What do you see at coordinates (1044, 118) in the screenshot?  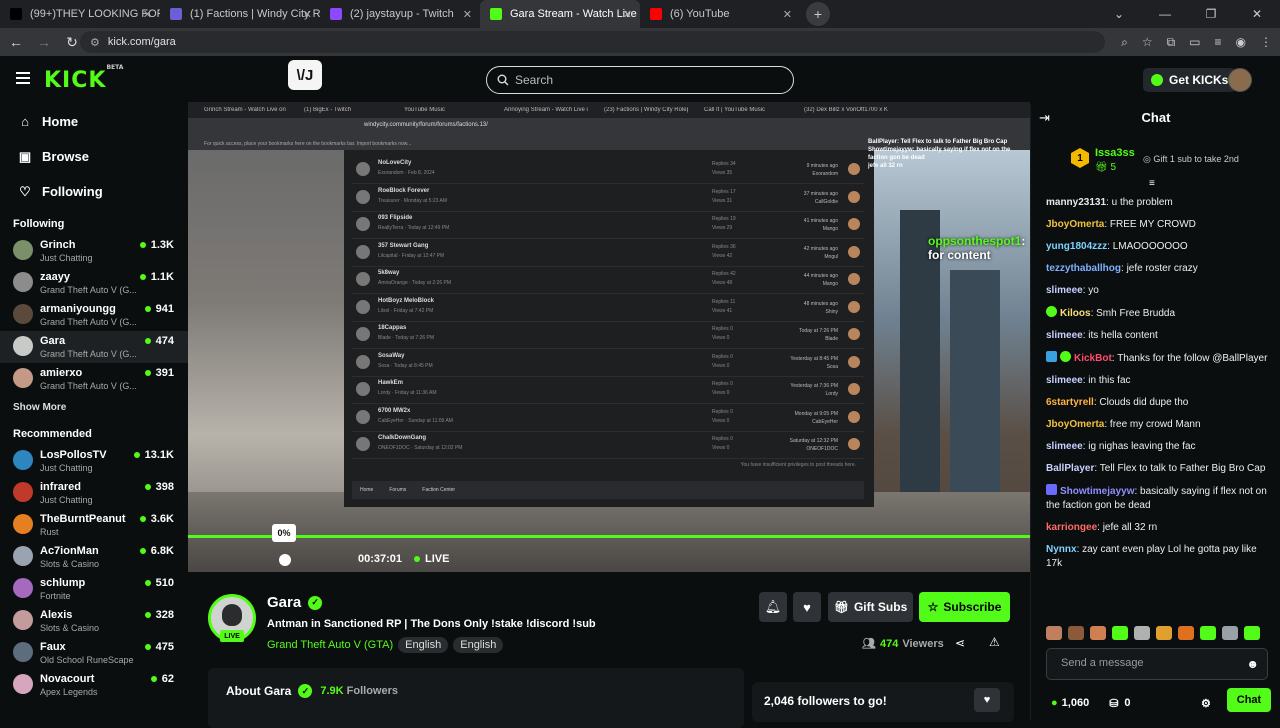 I see `collapse-chat-icon: ⇥` at bounding box center [1044, 118].